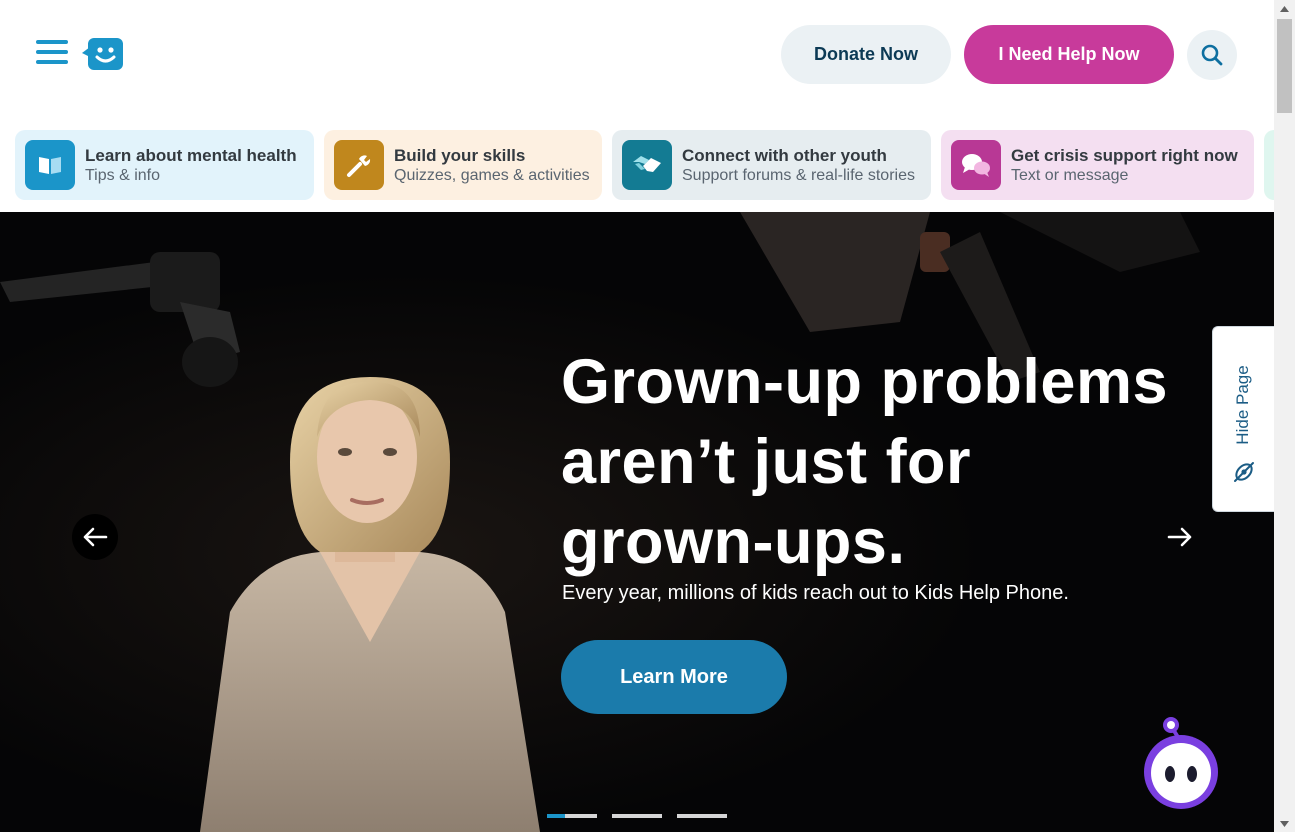  What do you see at coordinates (1124, 155) in the screenshot?
I see `category-title: Get crisis support right now` at bounding box center [1124, 155].